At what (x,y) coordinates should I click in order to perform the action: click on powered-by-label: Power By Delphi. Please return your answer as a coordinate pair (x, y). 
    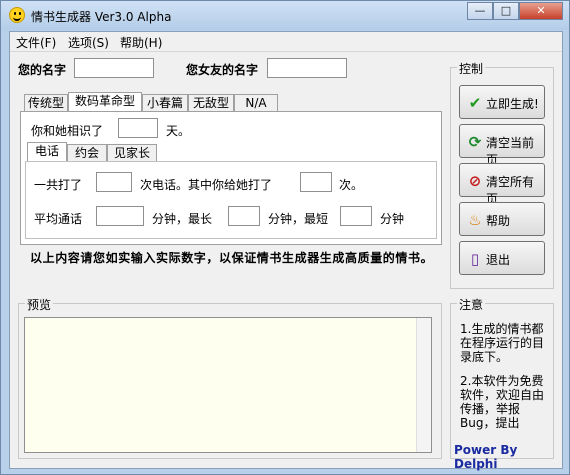
    Looking at the image, I should click on (486, 457).